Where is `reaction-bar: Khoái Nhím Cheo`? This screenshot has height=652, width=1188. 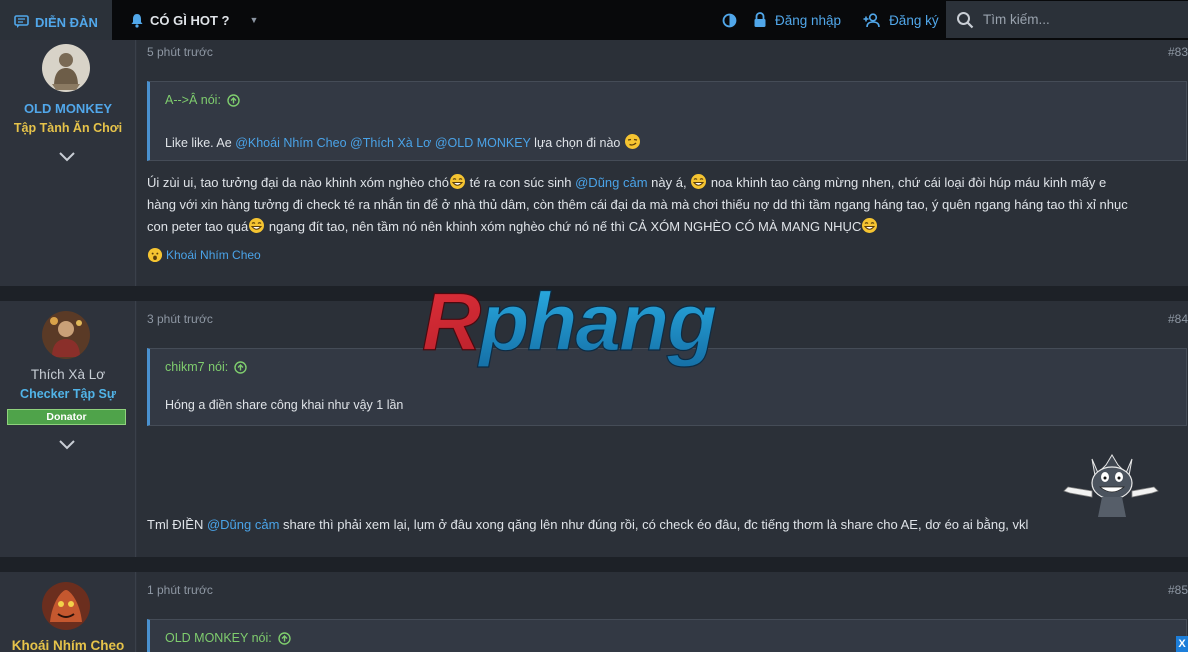 reaction-bar: Khoái Nhím Cheo is located at coordinates (204, 255).